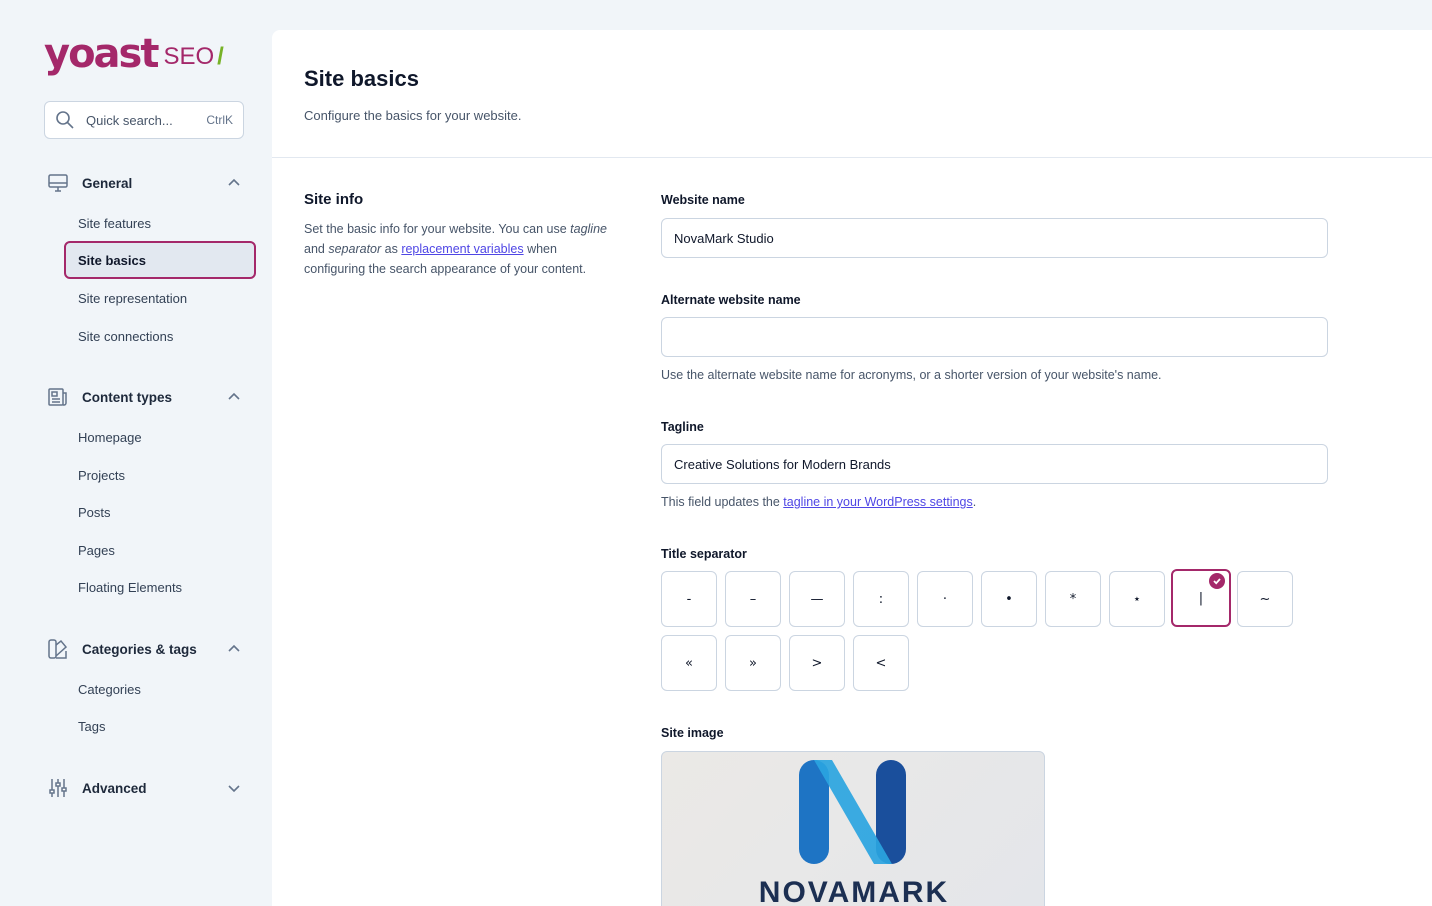 This screenshot has width=1432, height=906. I want to click on title-separator-label: Title separator, so click(704, 554).